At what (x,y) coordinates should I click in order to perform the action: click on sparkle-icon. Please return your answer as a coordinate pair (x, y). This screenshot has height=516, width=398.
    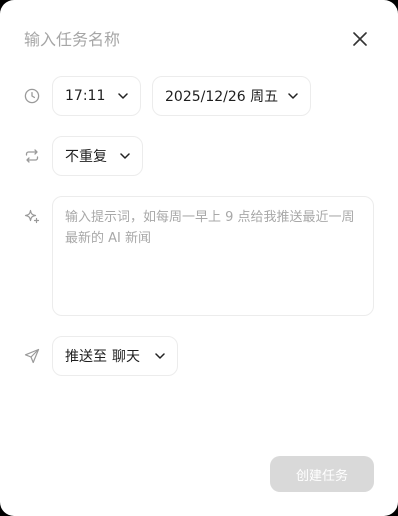
    Looking at the image, I should click on (32, 216).